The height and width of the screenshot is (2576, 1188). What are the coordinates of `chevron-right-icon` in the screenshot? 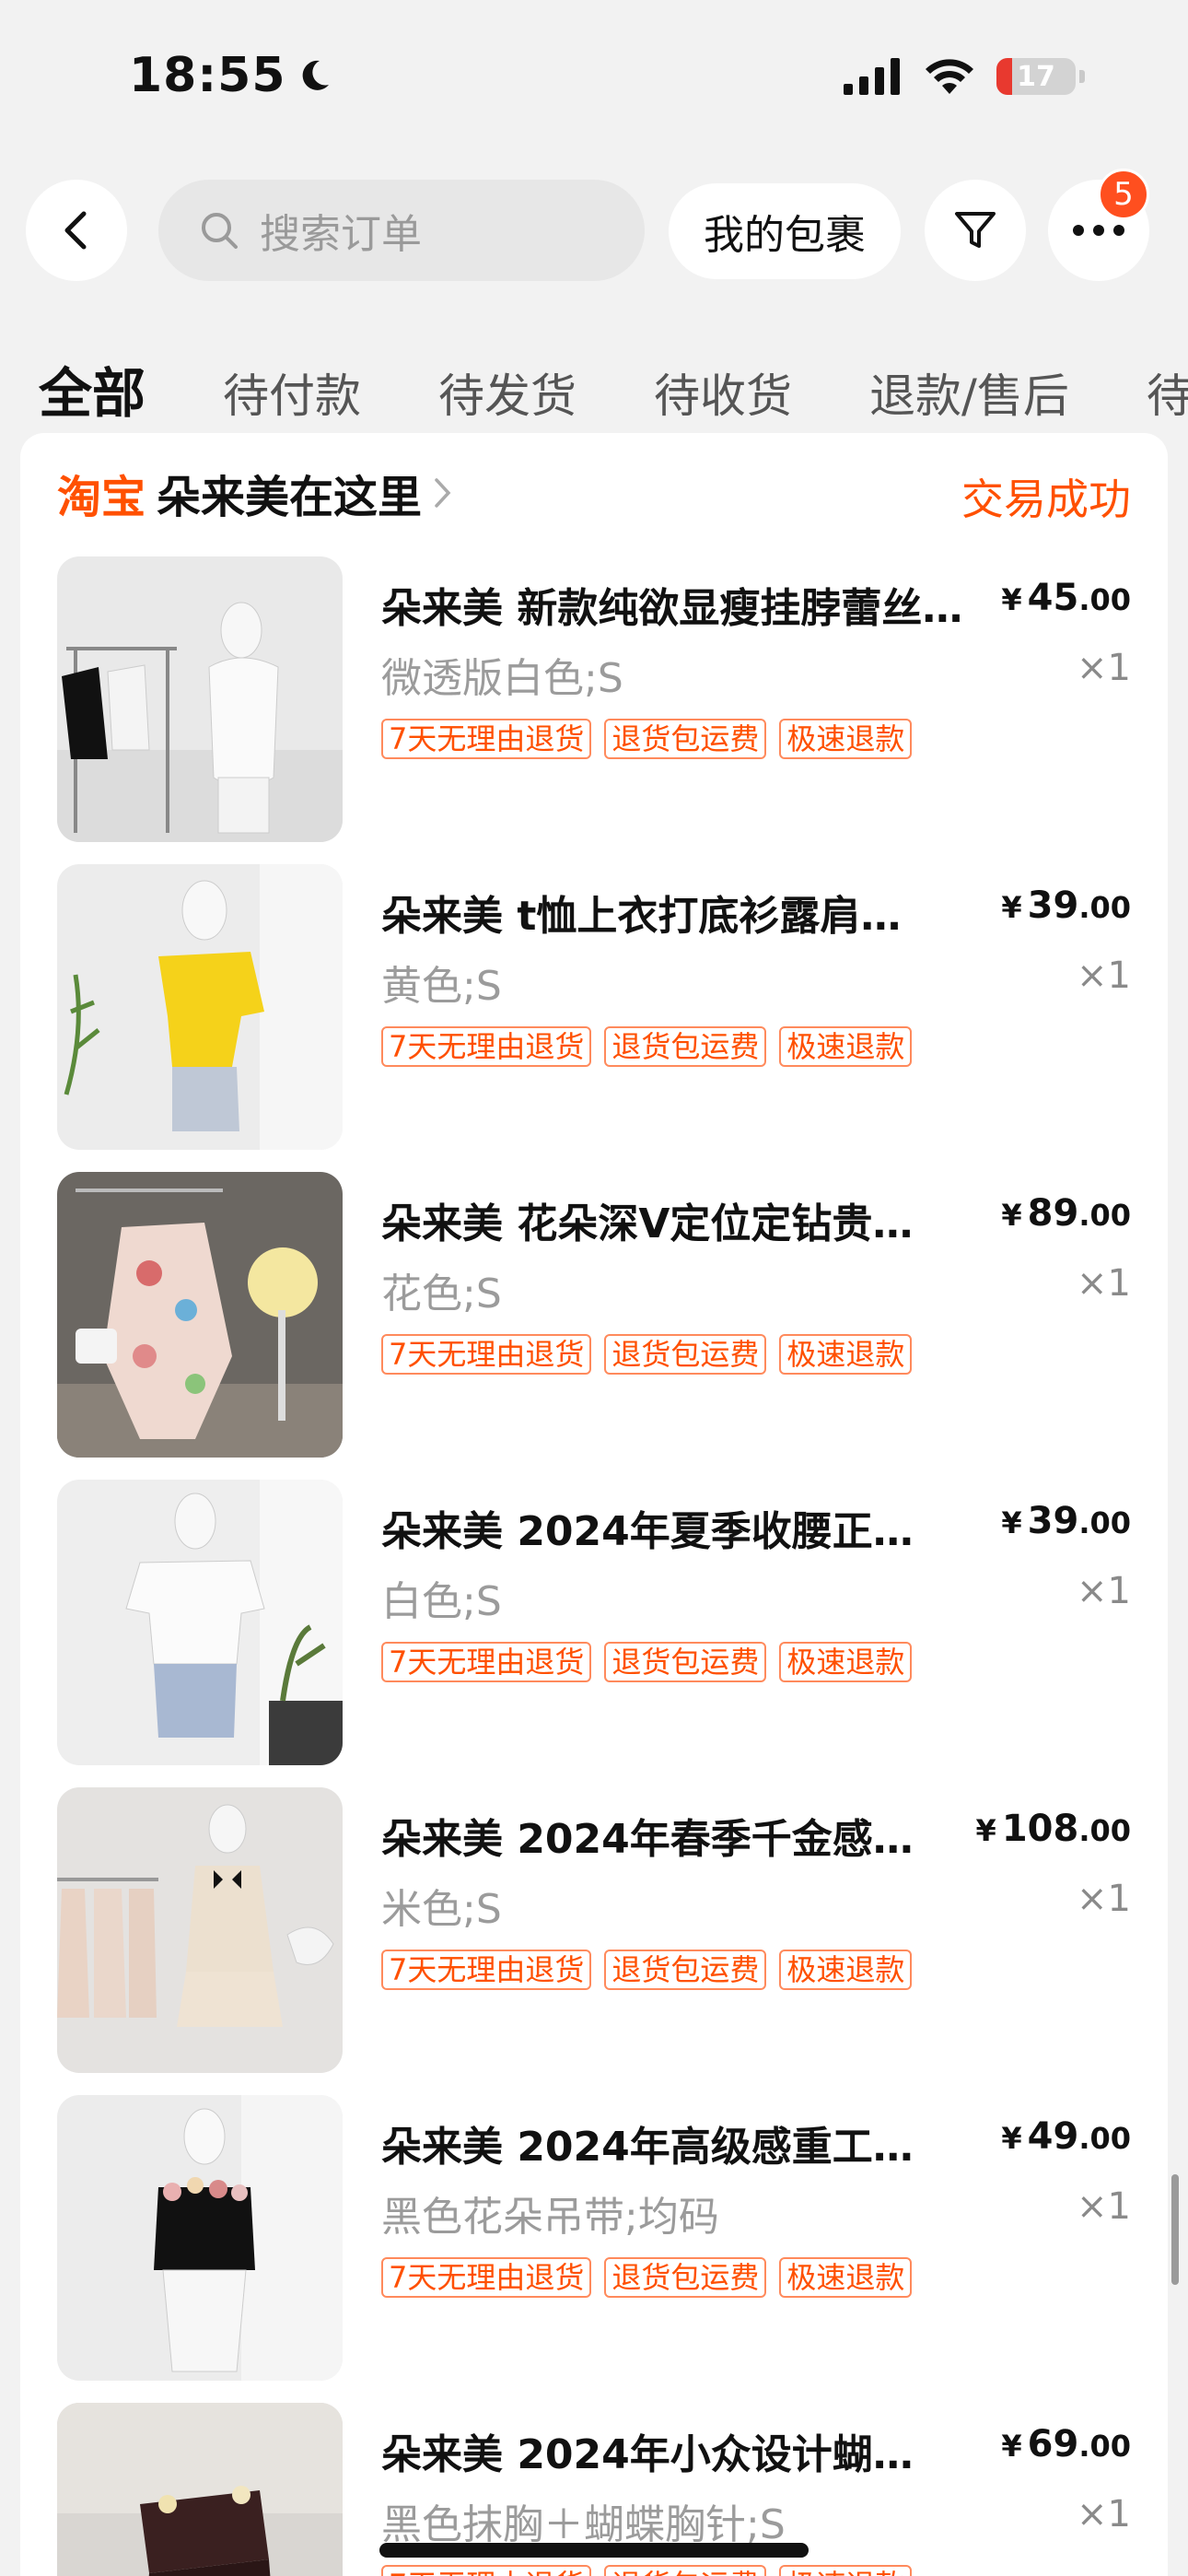 It's located at (443, 493).